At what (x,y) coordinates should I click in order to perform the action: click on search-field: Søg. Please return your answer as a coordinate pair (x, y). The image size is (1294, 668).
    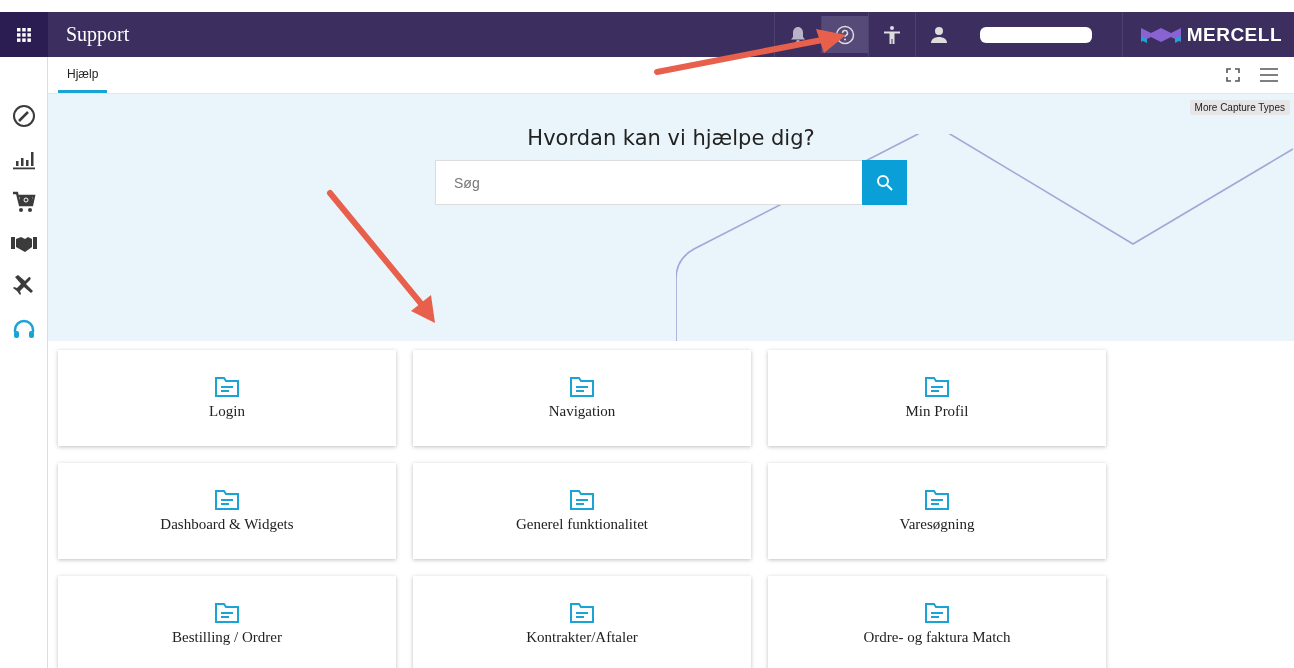
    Looking at the image, I should click on (648, 182).